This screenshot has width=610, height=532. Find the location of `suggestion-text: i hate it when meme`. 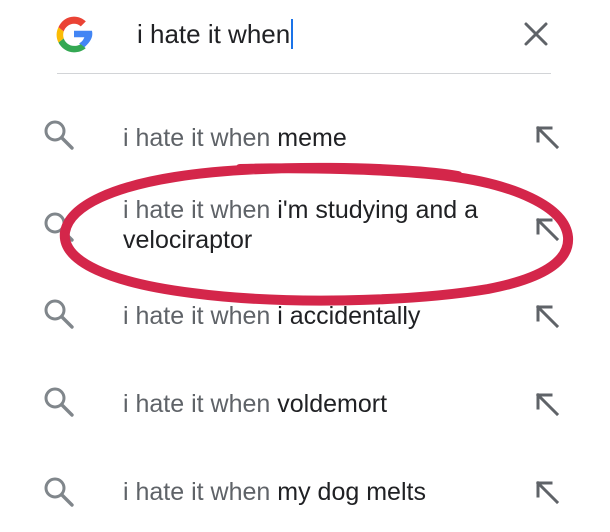

suggestion-text: i hate it when meme is located at coordinates (320, 138).